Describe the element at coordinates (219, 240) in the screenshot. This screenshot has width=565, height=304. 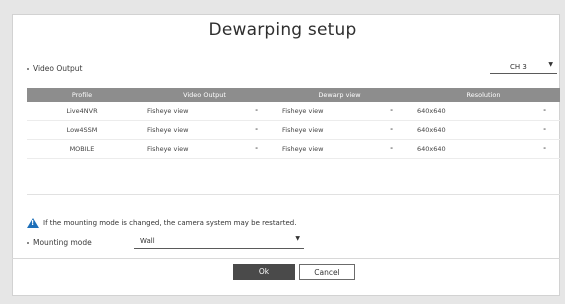
I see `mounting-mode-select: Wall ▼` at that location.